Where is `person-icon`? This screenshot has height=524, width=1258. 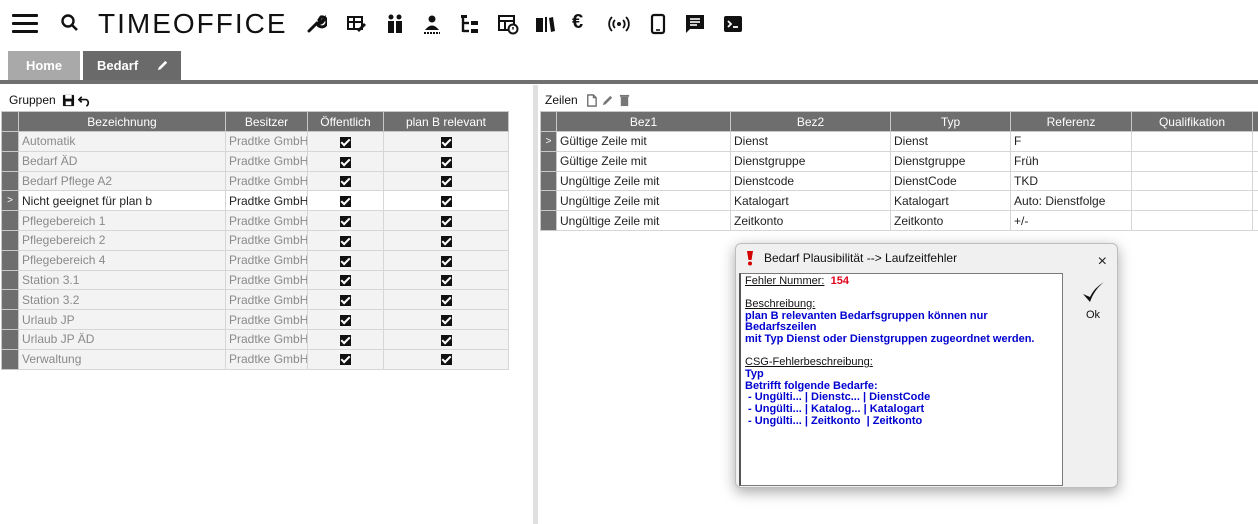
person-icon is located at coordinates (432, 24).